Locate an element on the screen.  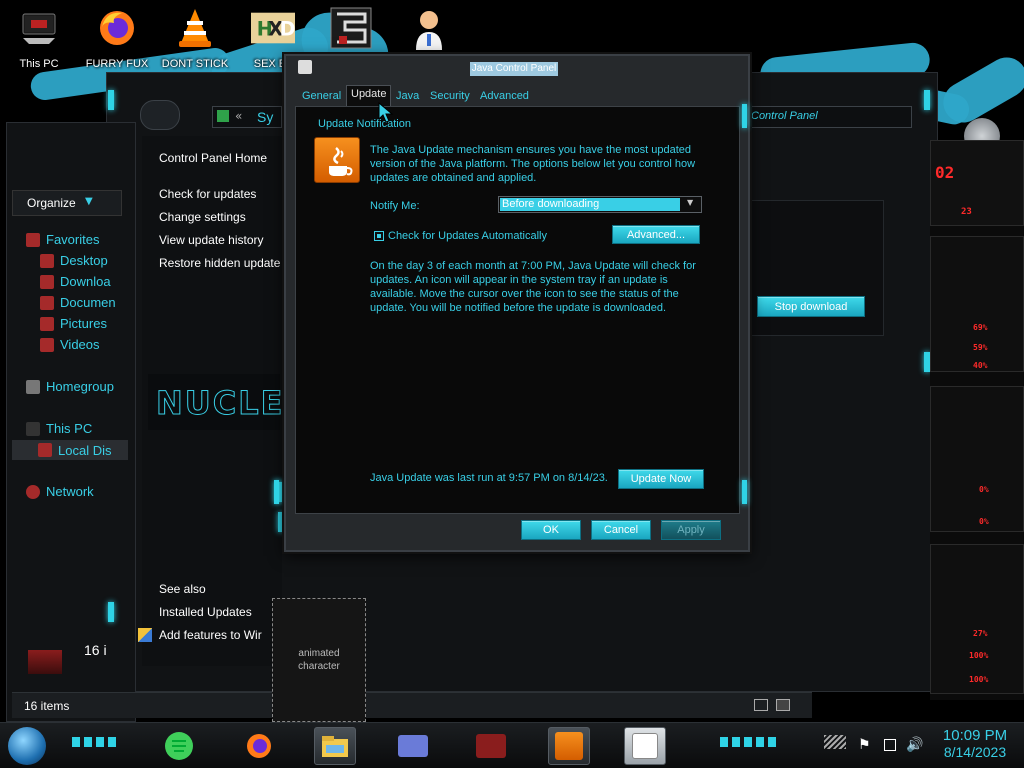
java-control-panel-icon is located at coordinates (645, 746).